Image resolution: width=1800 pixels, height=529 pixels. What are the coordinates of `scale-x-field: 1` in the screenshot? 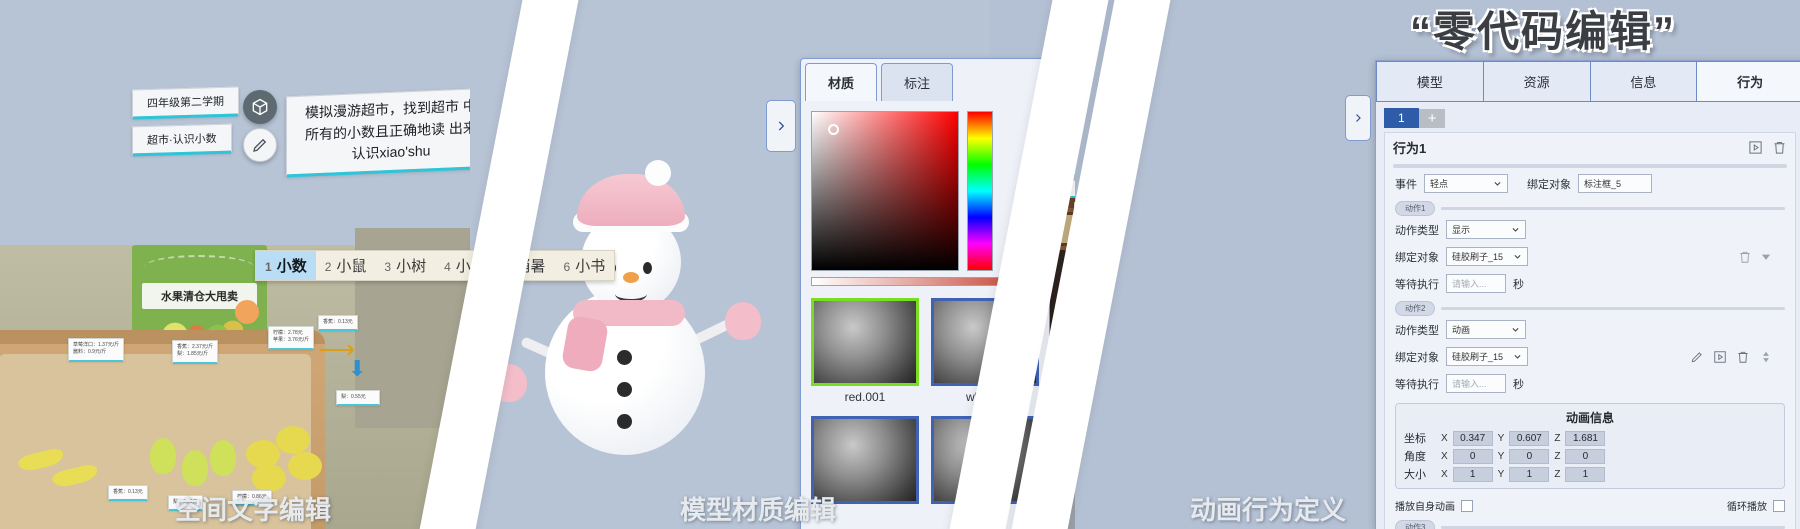 It's located at (1472, 474).